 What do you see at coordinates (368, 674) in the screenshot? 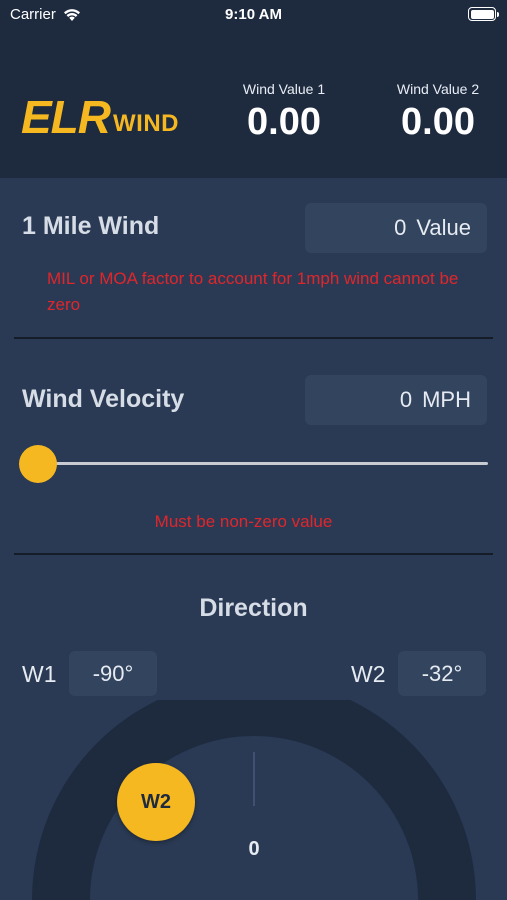
I see `w2-label: W2` at bounding box center [368, 674].